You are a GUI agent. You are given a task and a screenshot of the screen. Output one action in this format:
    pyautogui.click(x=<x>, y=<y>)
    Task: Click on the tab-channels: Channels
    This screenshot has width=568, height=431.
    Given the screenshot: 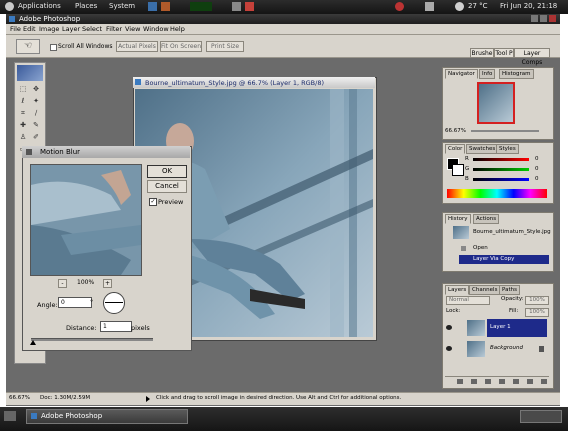 What is the action you would take?
    pyautogui.click(x=485, y=290)
    